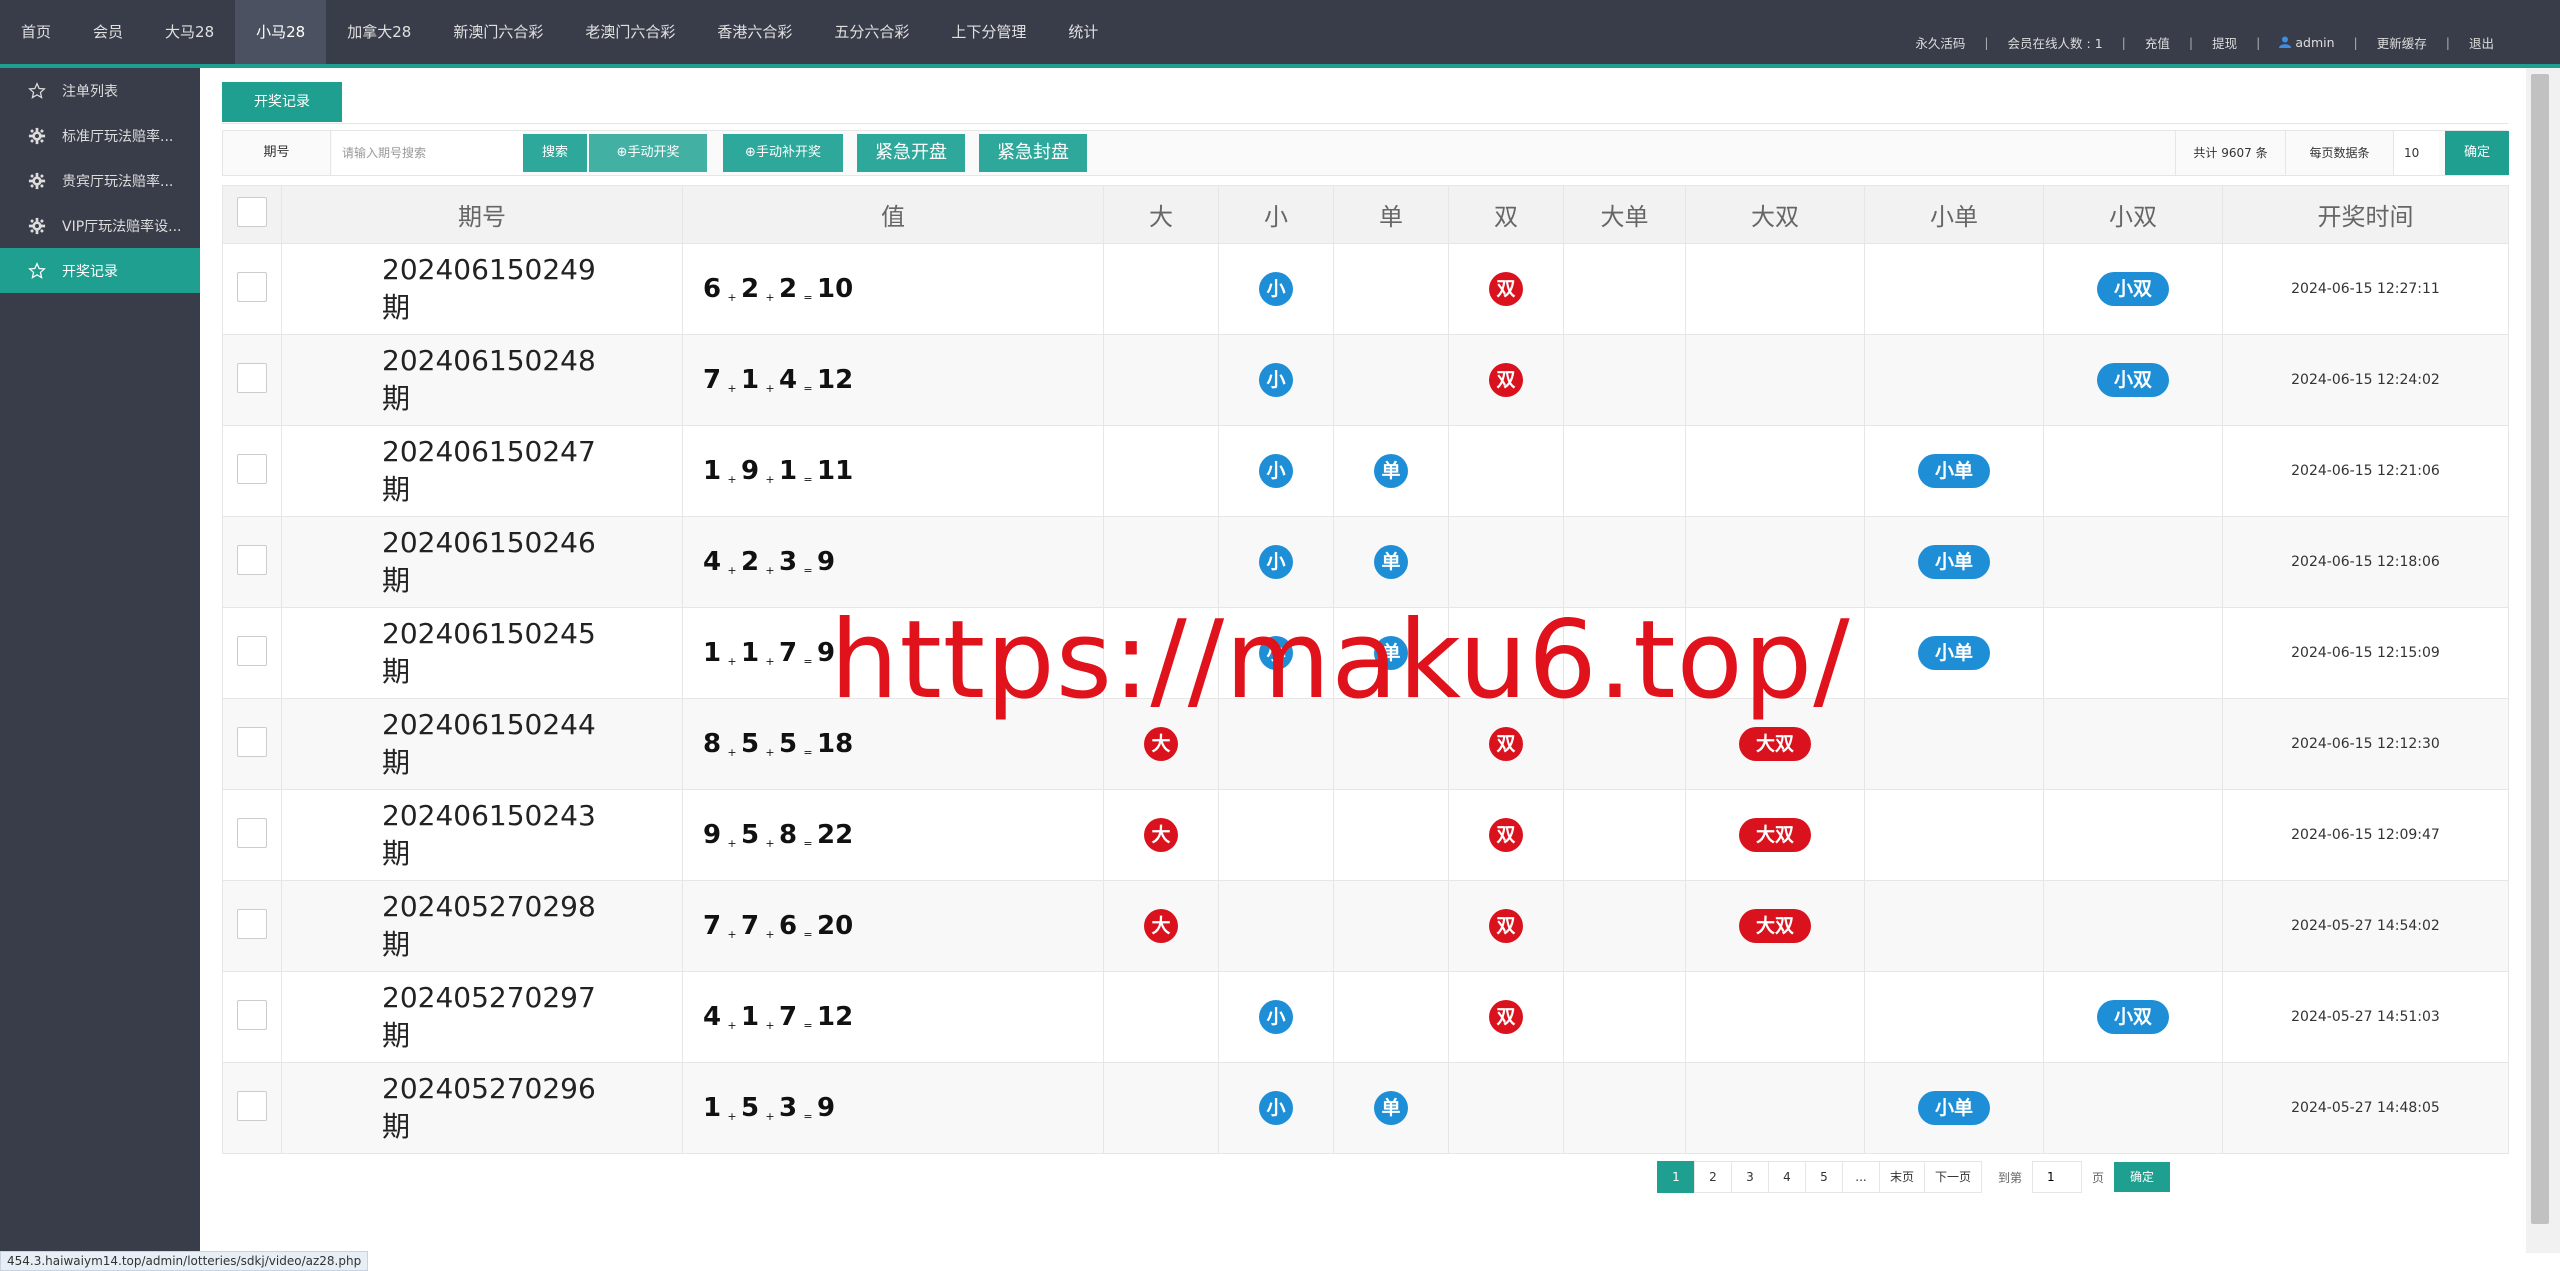 The image size is (2560, 1271). I want to click on page-button: 3, so click(1750, 1177).